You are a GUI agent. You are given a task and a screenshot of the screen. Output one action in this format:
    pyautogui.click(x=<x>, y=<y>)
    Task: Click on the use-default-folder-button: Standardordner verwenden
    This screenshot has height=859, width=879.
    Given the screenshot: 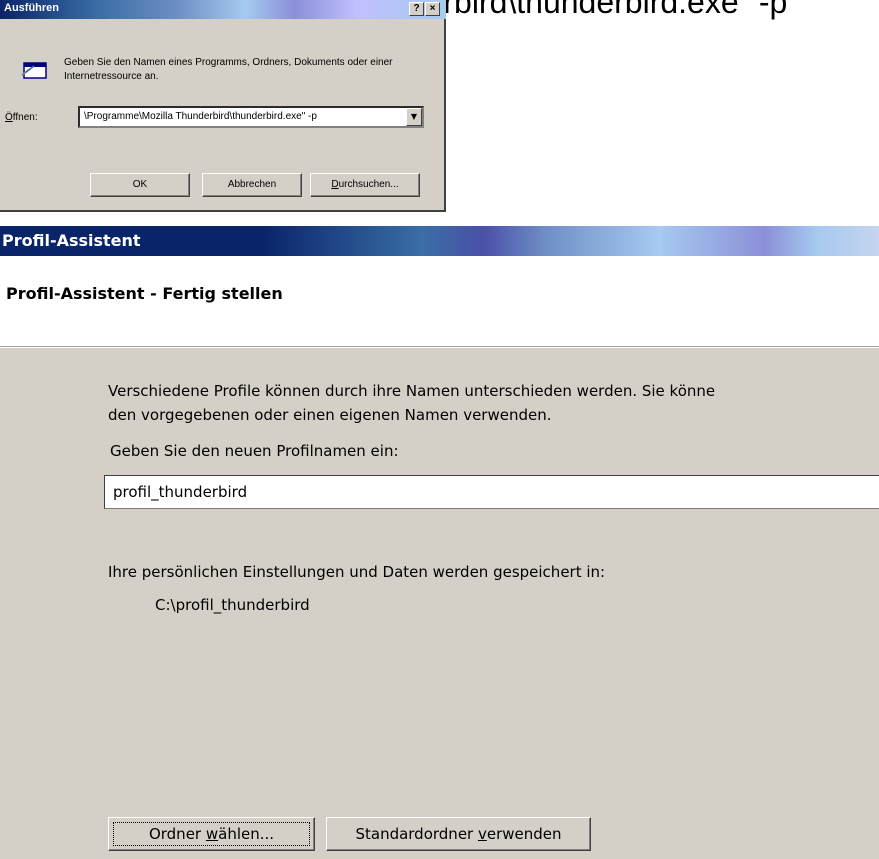 What is the action you would take?
    pyautogui.click(x=458, y=834)
    